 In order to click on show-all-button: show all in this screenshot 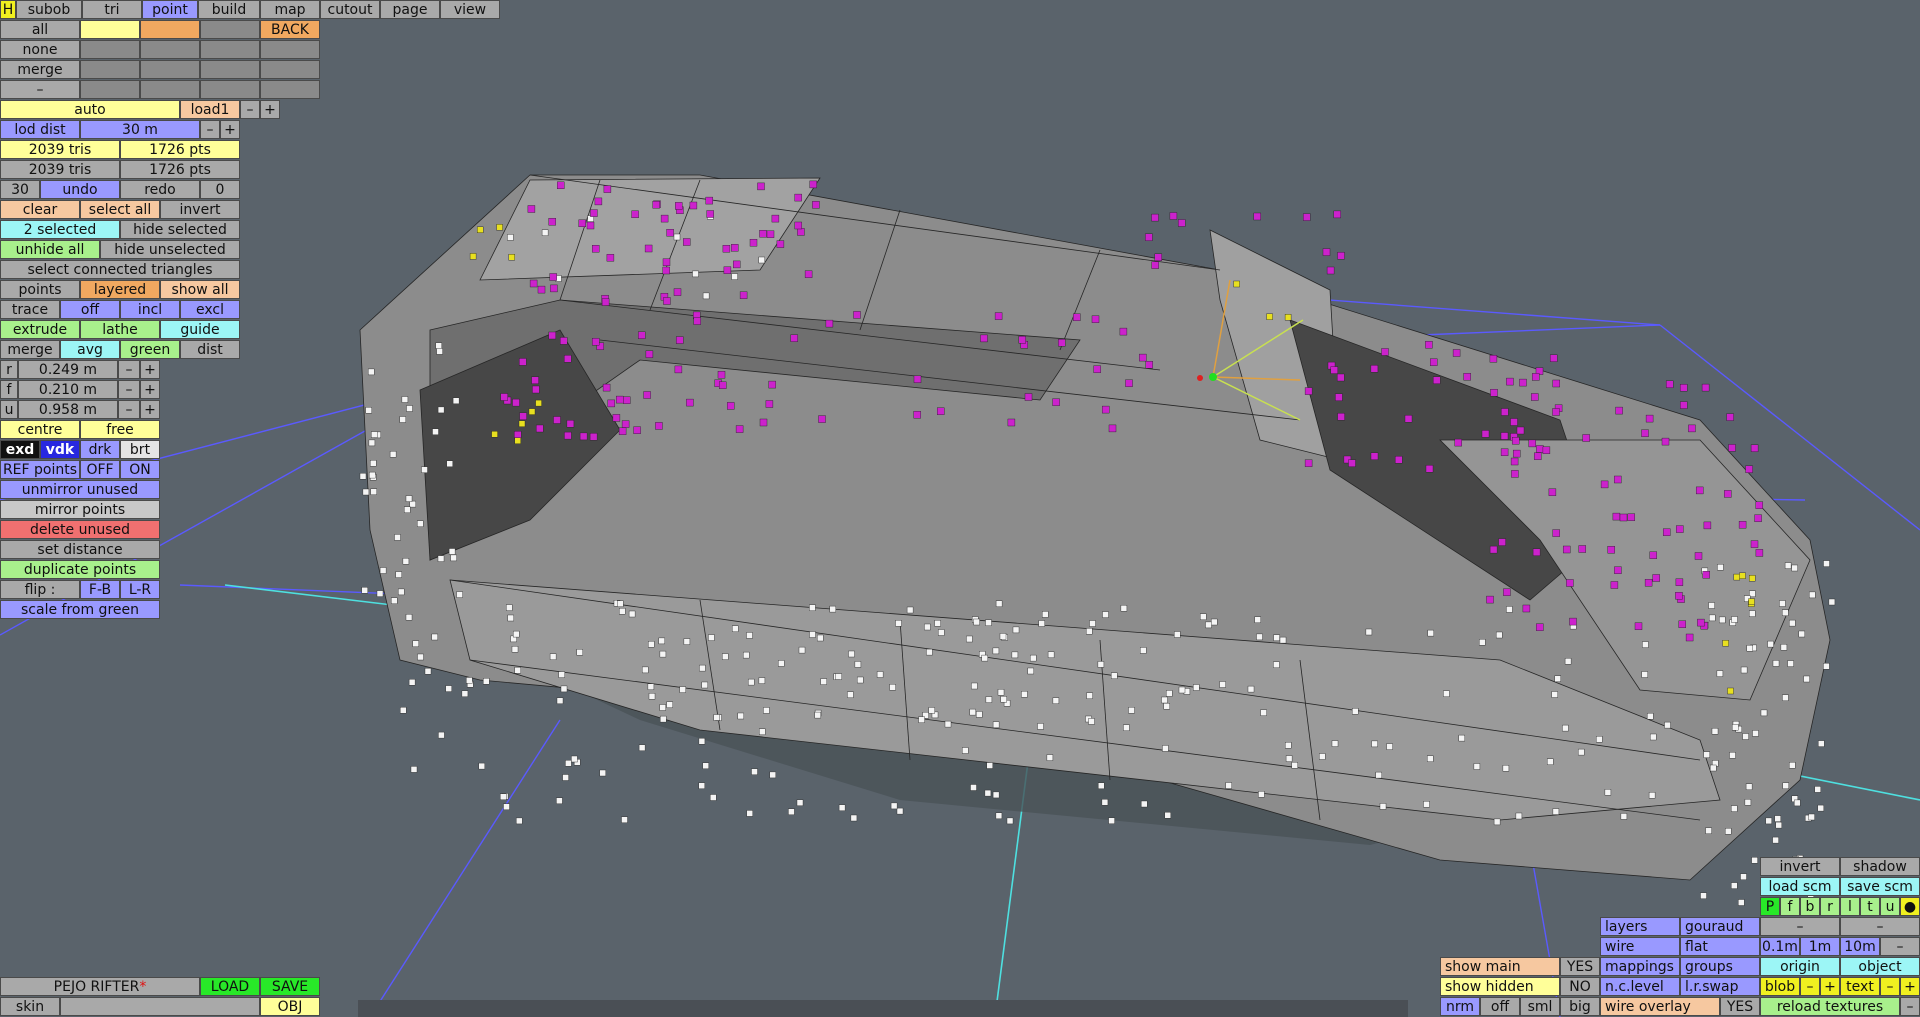, I will do `click(200, 289)`.